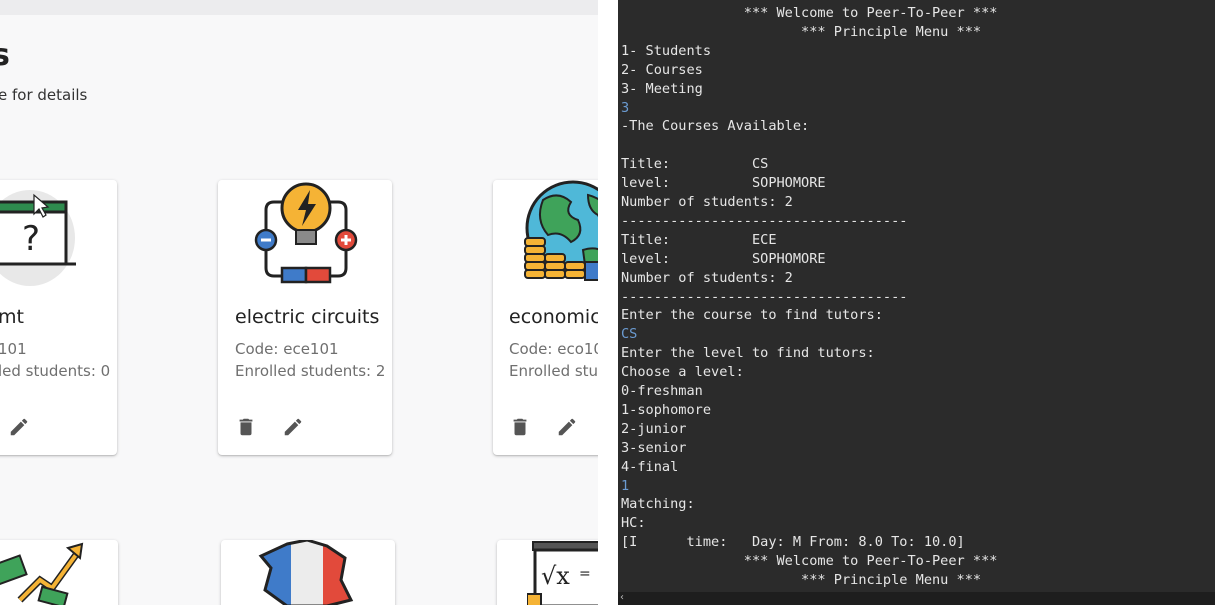  What do you see at coordinates (287, 349) in the screenshot?
I see `course-code: Code: ece101` at bounding box center [287, 349].